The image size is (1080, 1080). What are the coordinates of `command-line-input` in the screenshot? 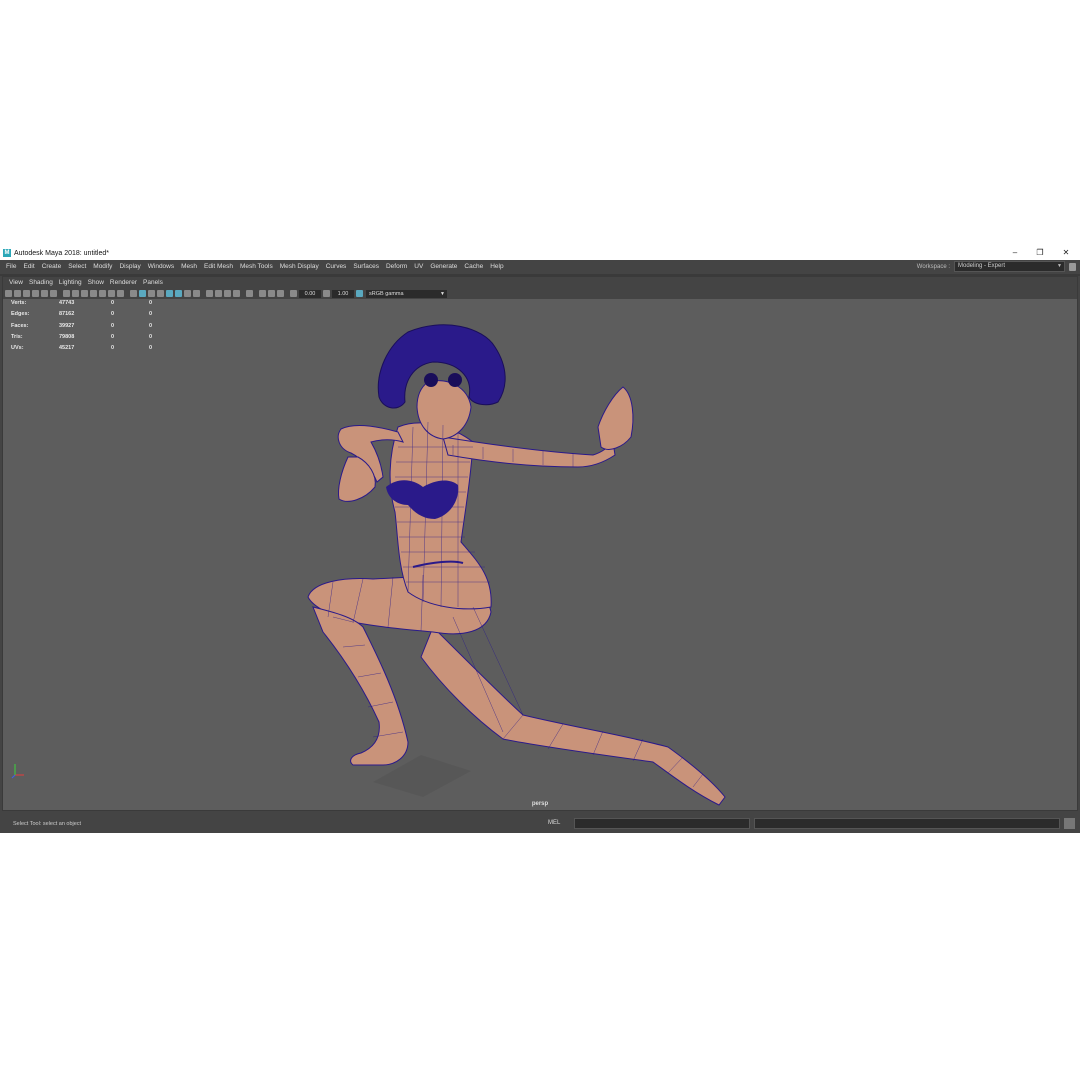 It's located at (662, 823).